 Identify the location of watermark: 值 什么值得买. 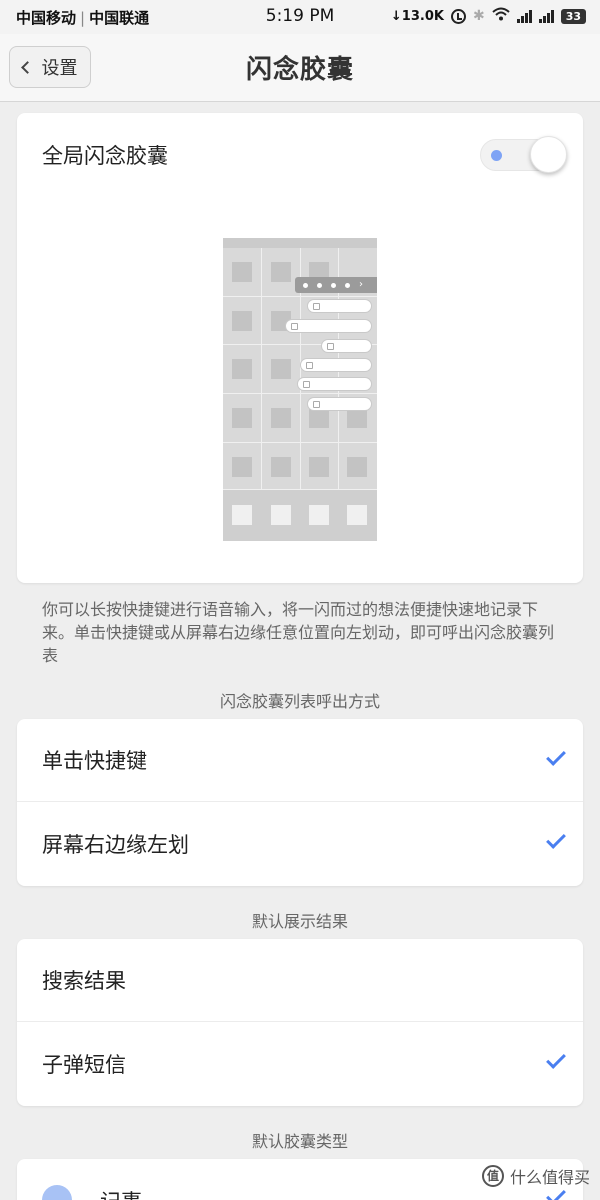
(535, 1176).